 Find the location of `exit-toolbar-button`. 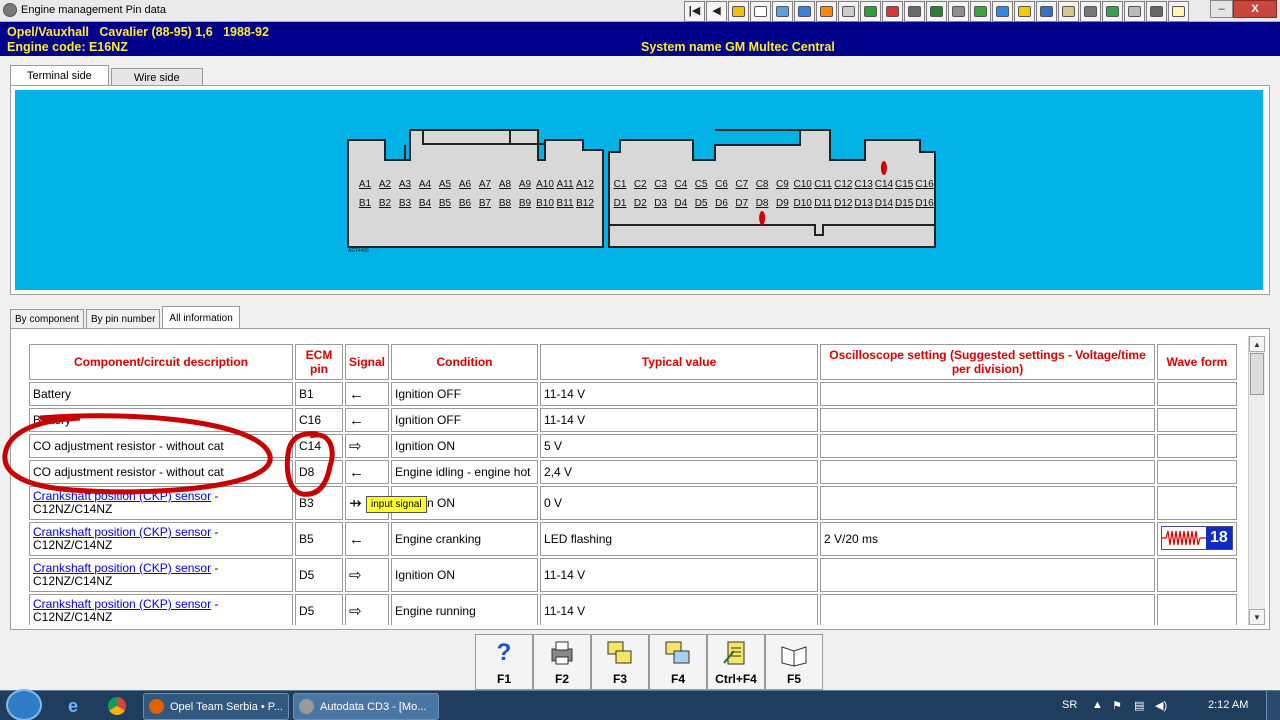

exit-toolbar-button is located at coordinates (936, 11).